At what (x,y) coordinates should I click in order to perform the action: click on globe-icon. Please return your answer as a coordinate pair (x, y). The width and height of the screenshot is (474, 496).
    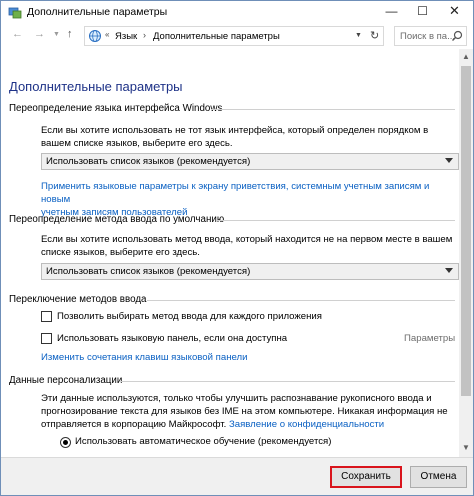
    Looking at the image, I should click on (95, 36).